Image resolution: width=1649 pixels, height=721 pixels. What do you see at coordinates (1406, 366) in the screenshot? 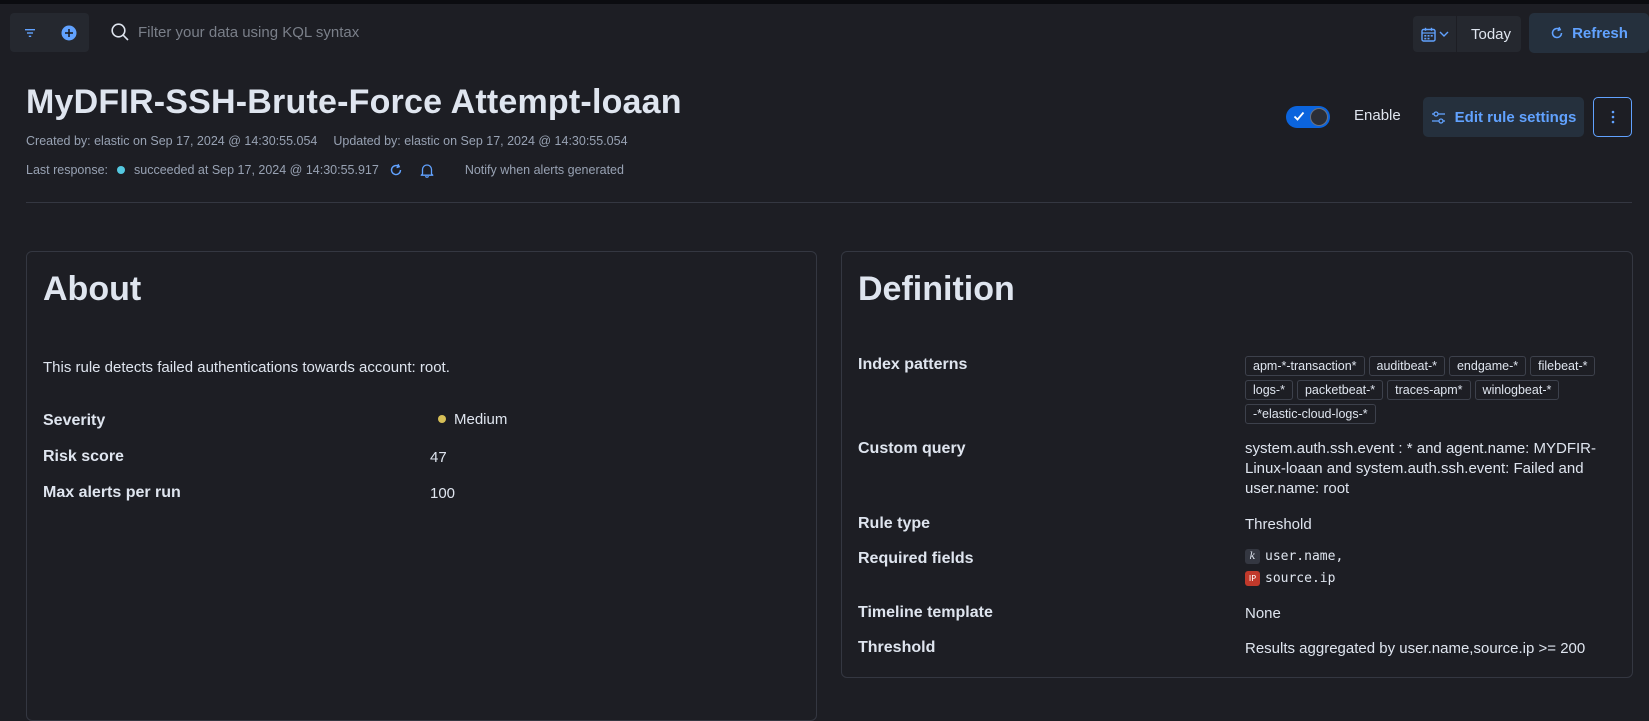
I see `index-pattern-badge: auditbeat-*` at bounding box center [1406, 366].